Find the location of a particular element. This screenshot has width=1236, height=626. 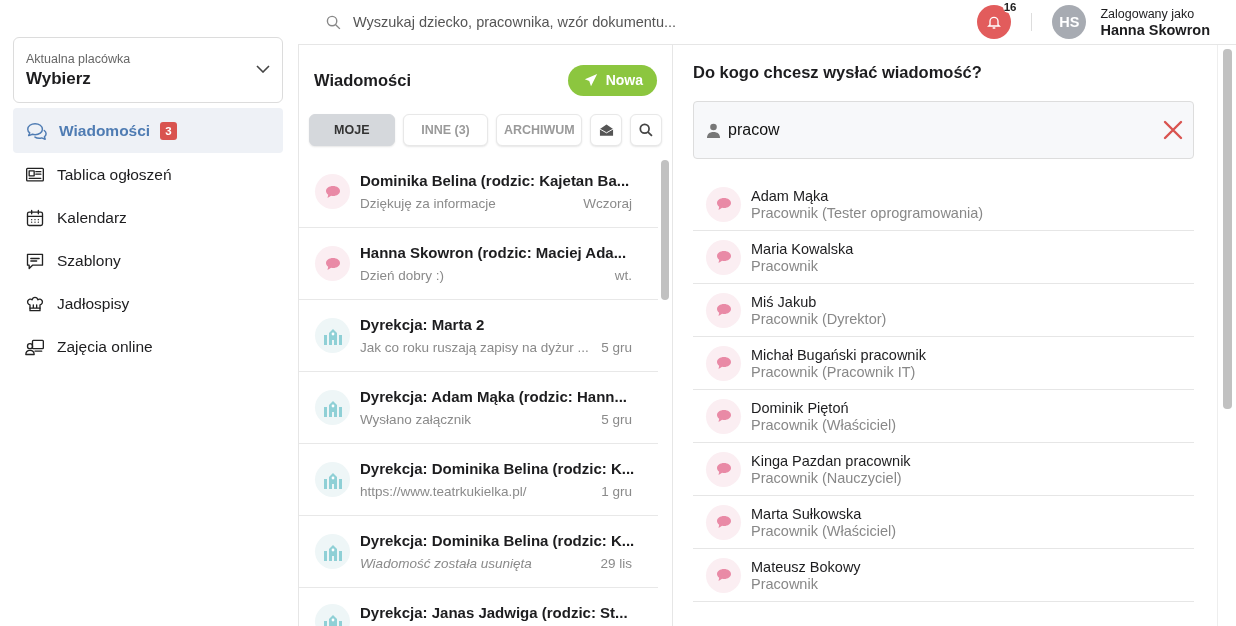

recipient-name: Mateusz Bokowy is located at coordinates (806, 566).